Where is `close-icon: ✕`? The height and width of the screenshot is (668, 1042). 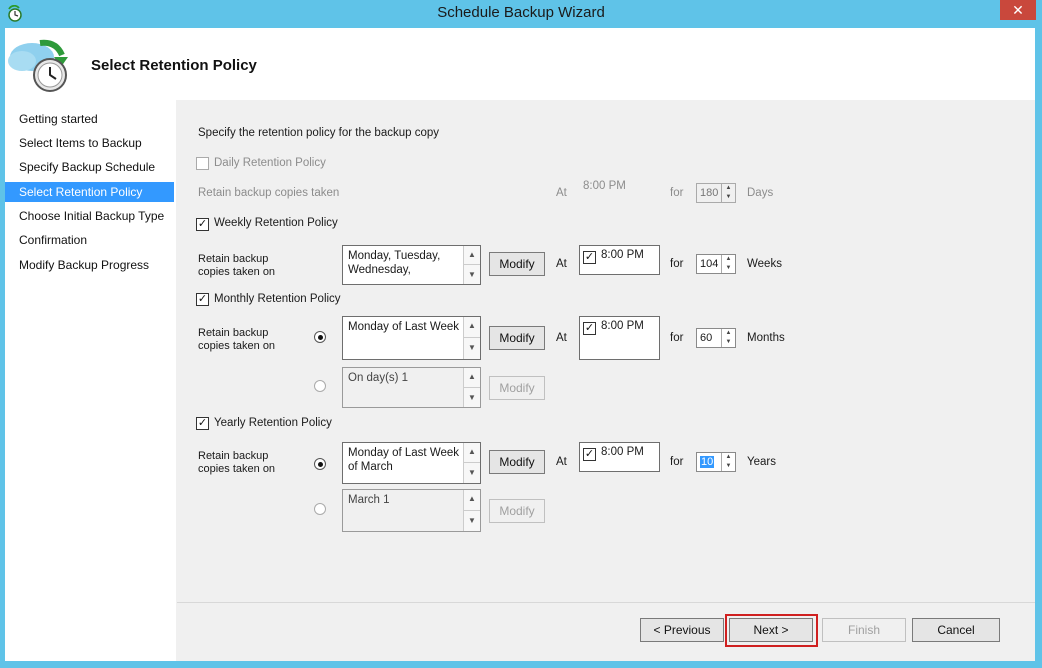
close-icon: ✕ is located at coordinates (1018, 10).